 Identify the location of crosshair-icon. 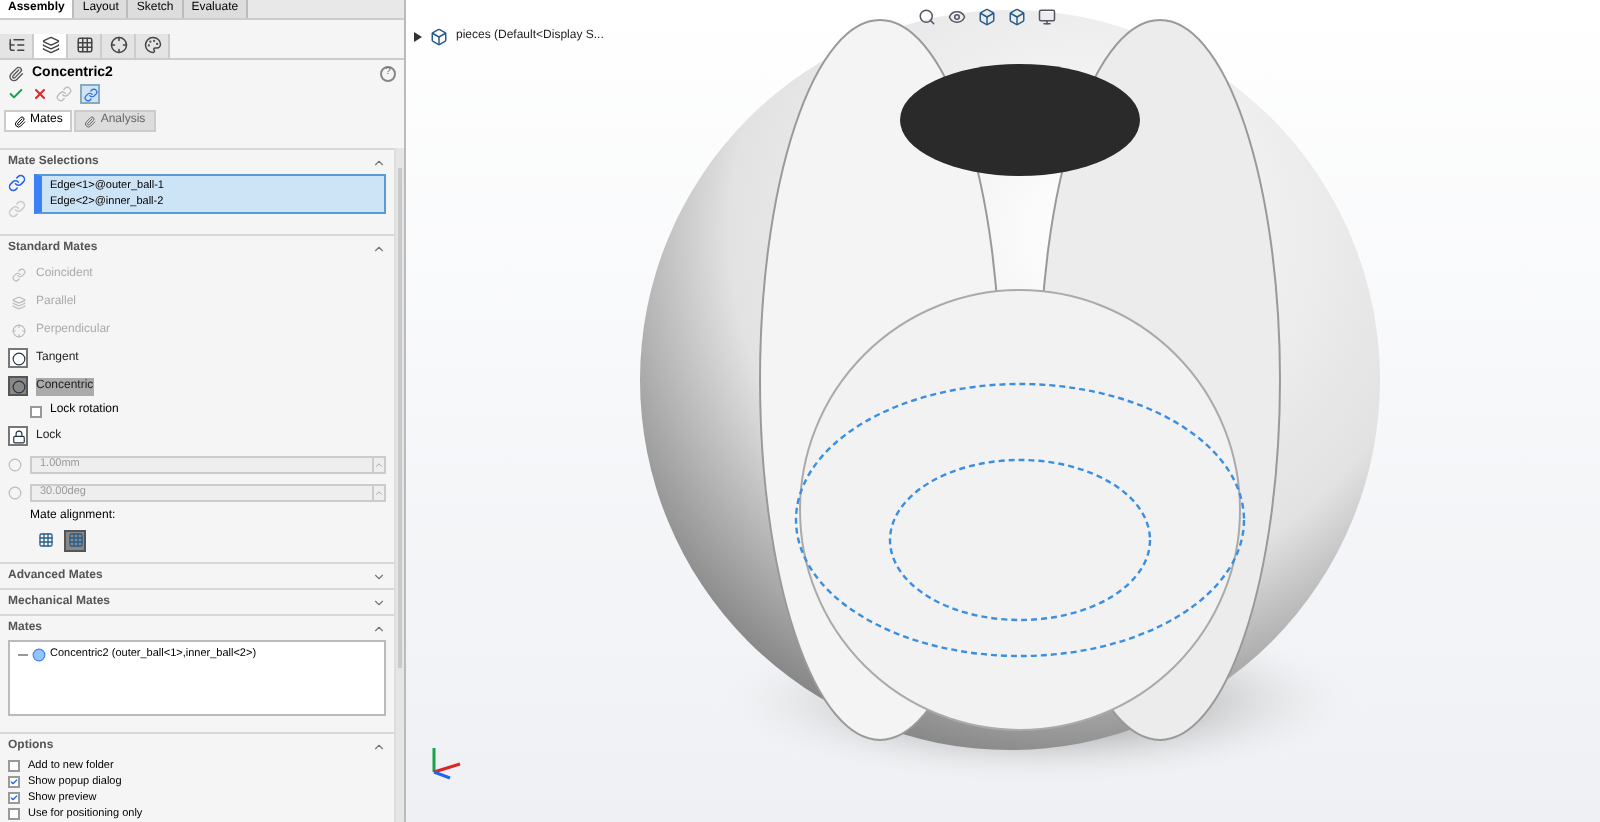
(118, 45).